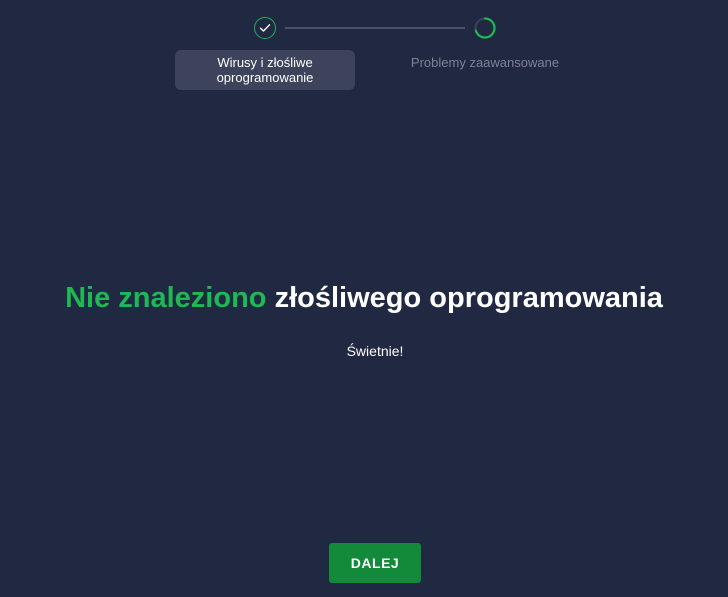 The image size is (728, 597). I want to click on check-icon, so click(265, 28).